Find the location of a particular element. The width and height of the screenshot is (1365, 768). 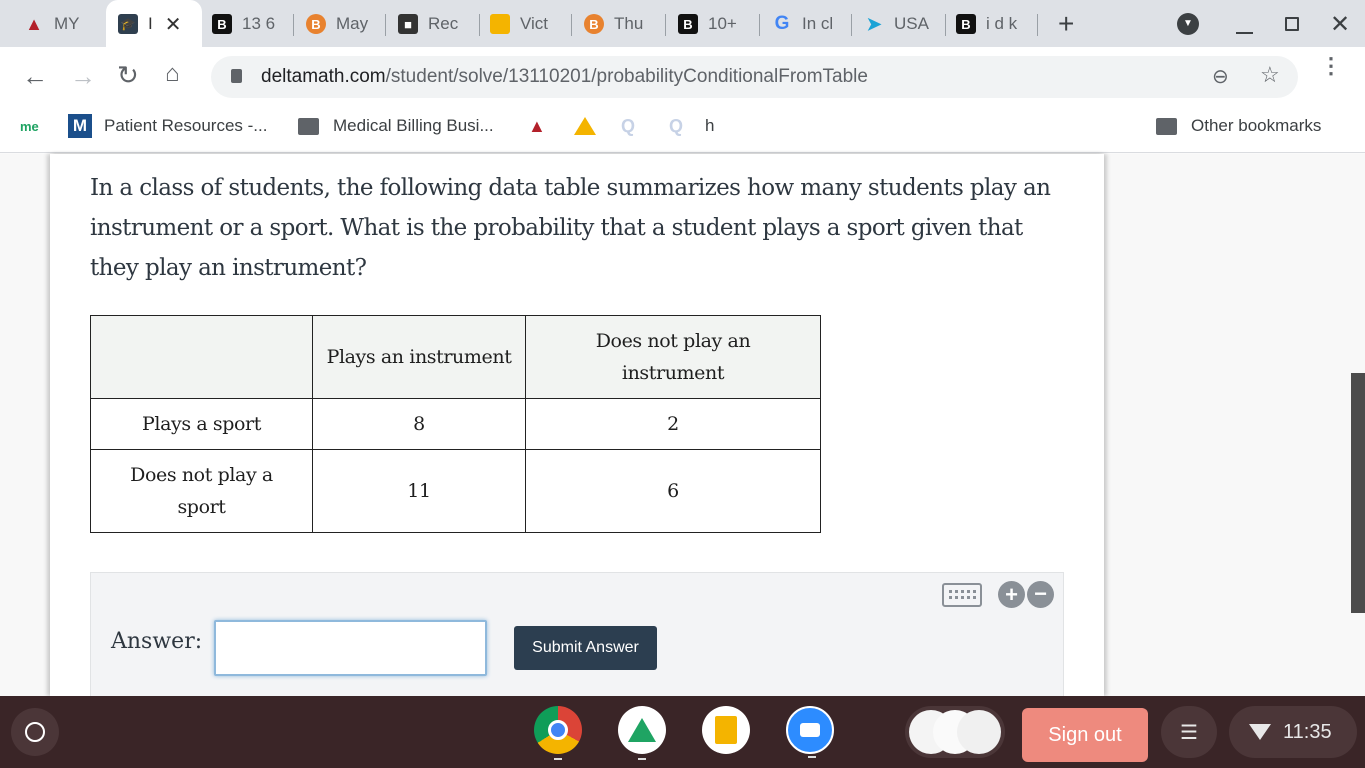

tab-5: Vict is located at coordinates (531, 24).